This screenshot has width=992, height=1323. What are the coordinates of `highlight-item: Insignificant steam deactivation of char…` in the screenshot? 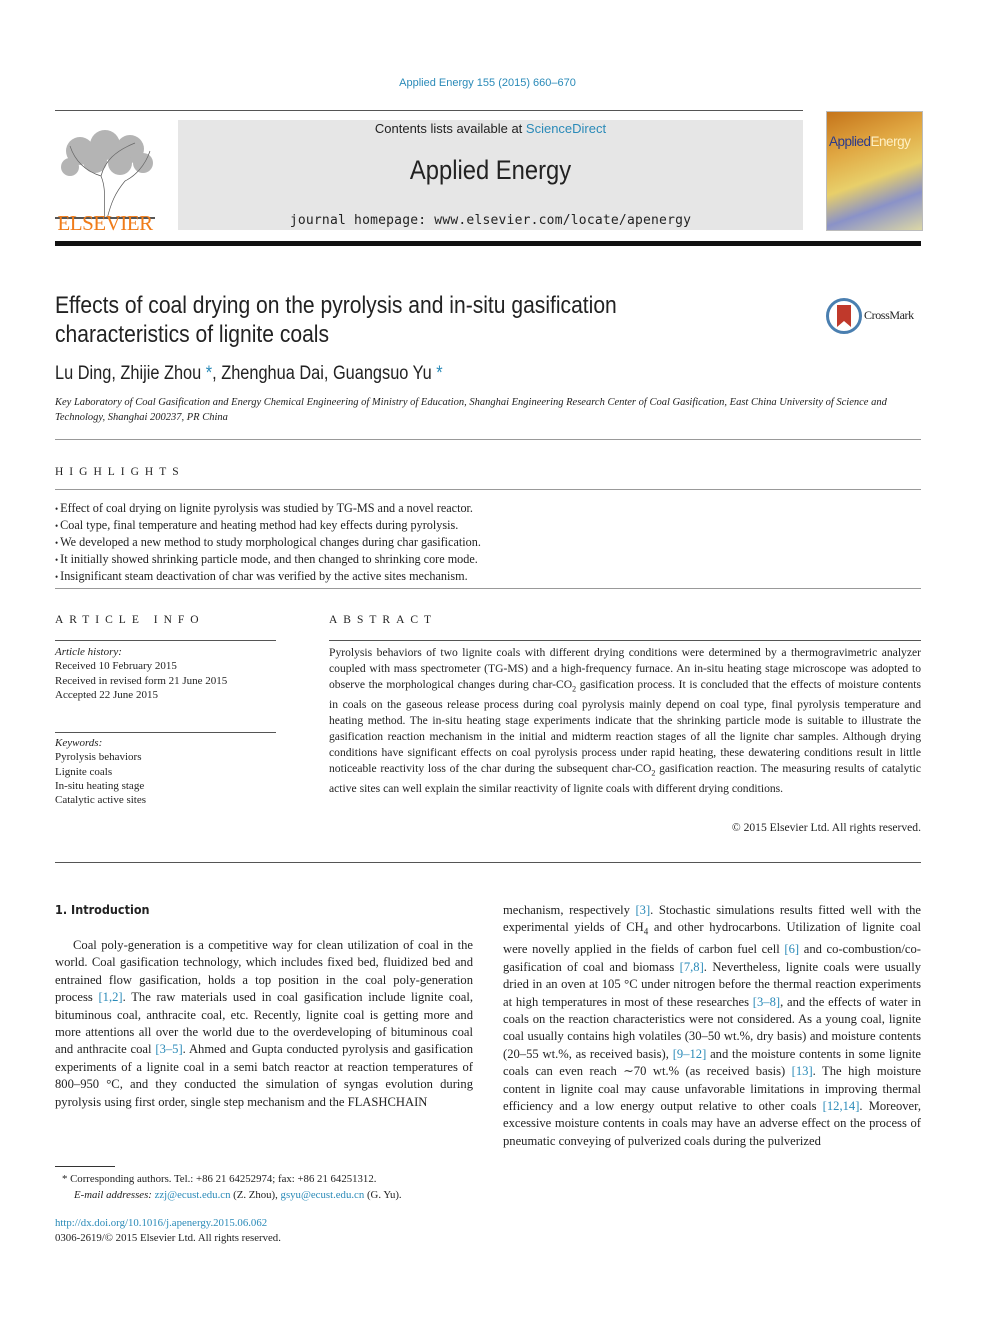 It's located at (268, 576).